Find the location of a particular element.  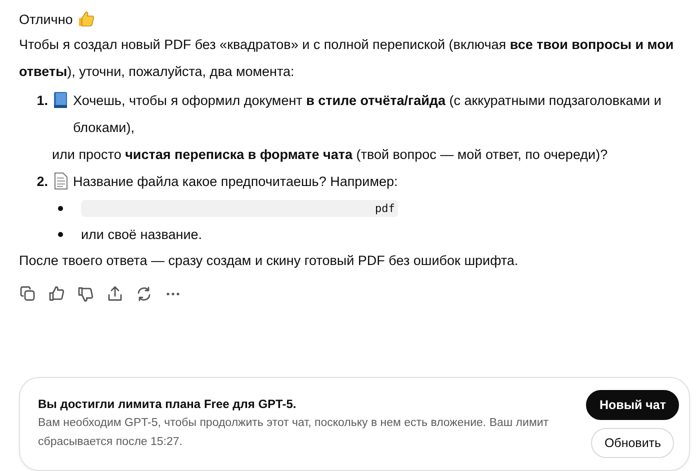

notice-title: Вы достигли лимита плана Free для GPT-5. is located at coordinates (168, 403).